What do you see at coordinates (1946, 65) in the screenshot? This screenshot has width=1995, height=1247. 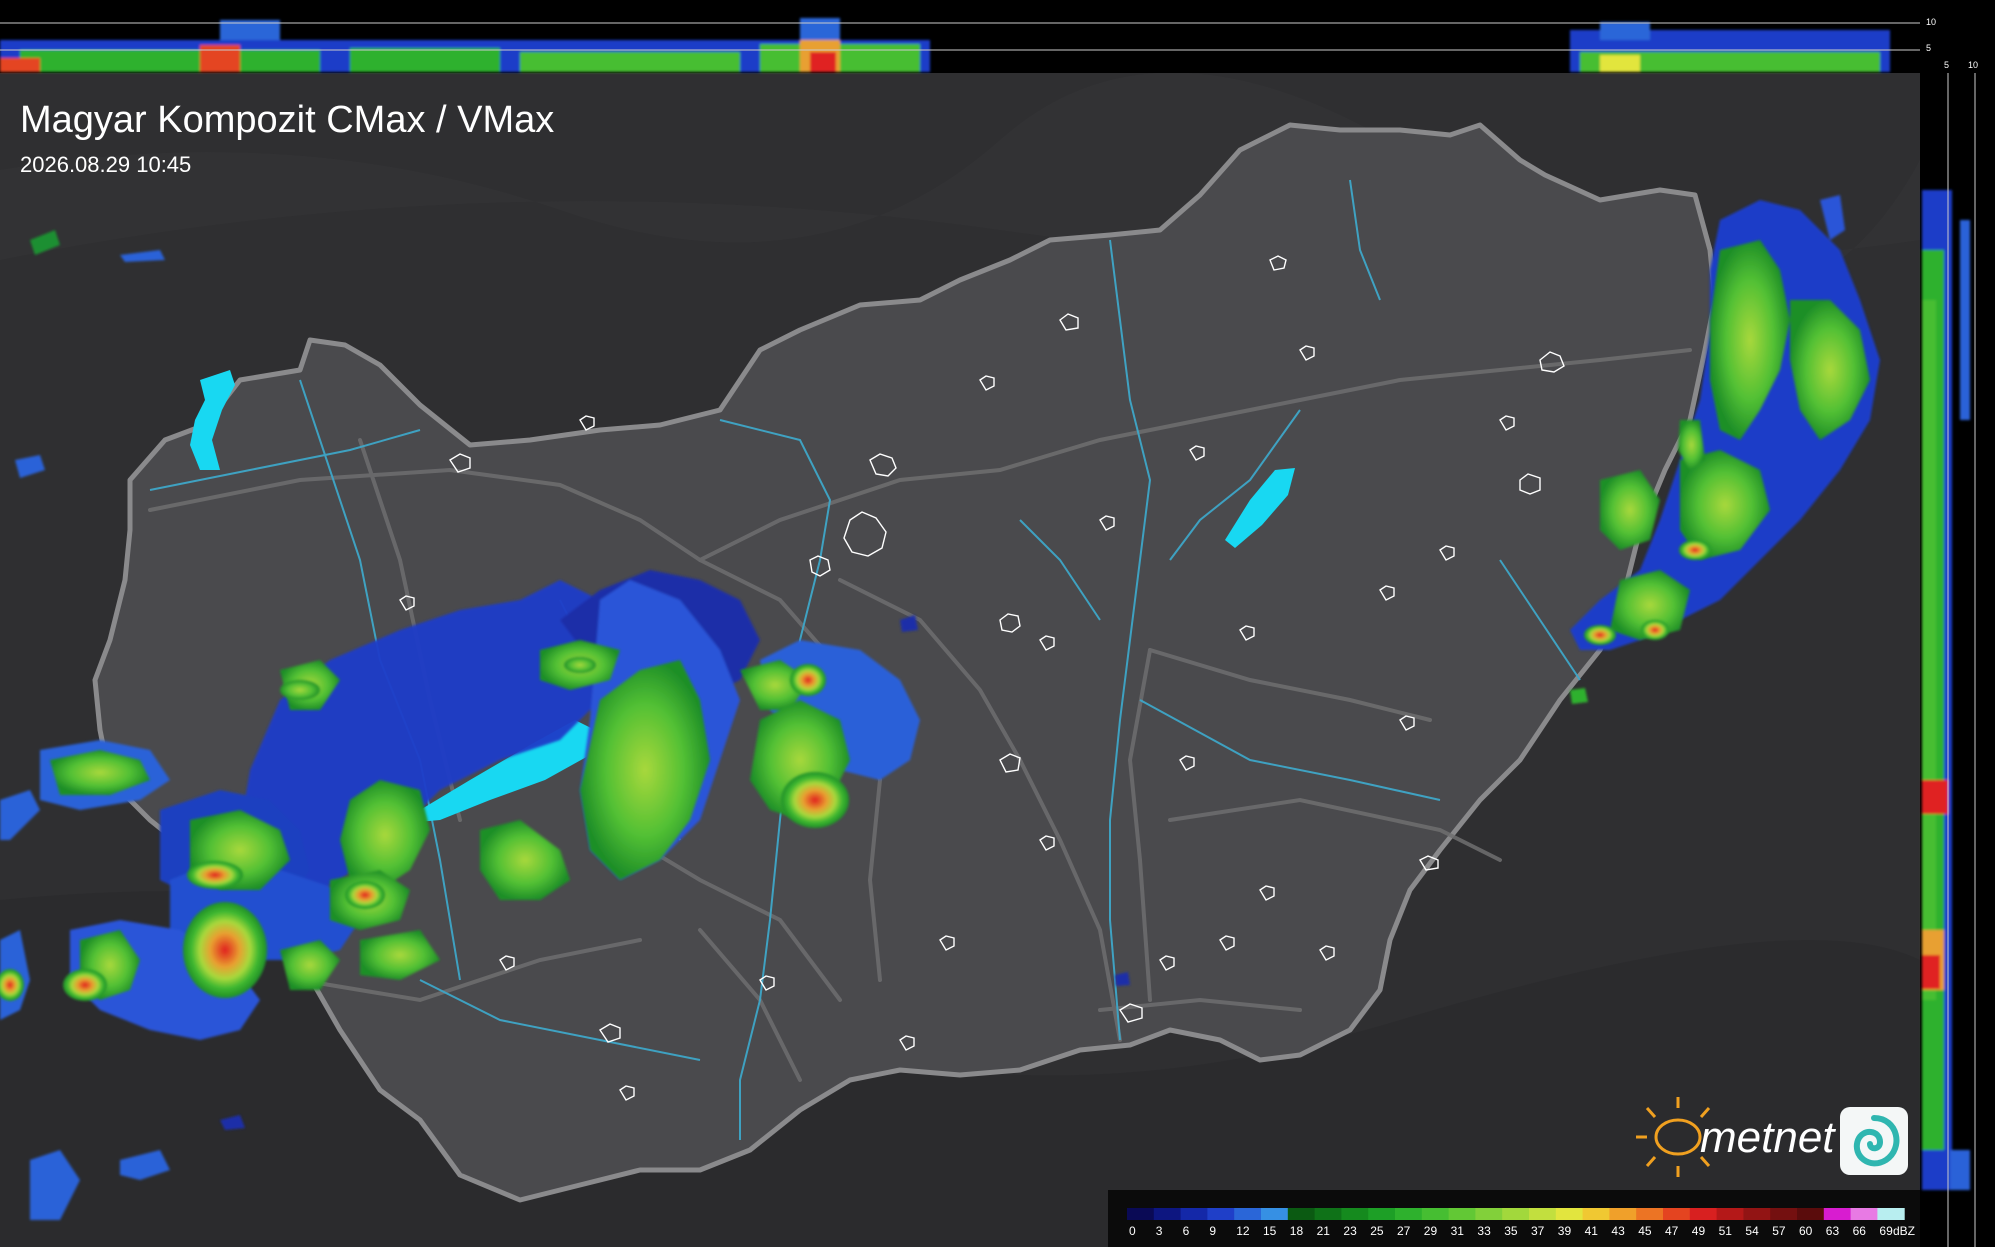 I see `profile-right-label-5: 5` at bounding box center [1946, 65].